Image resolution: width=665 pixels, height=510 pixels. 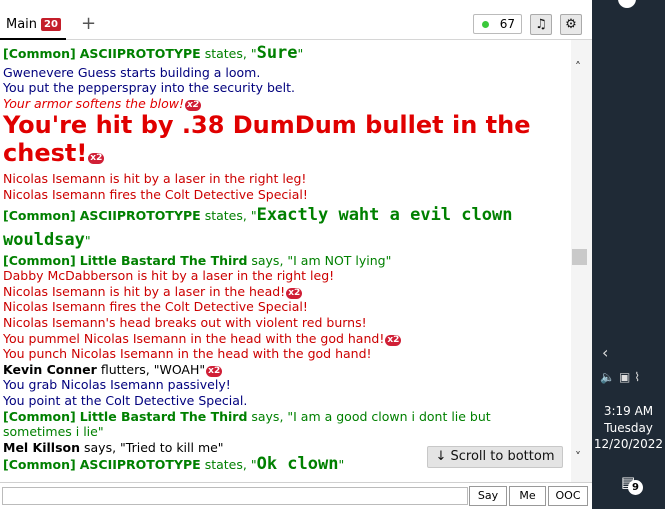 I want to click on app-icon, so click(x=627, y=4).